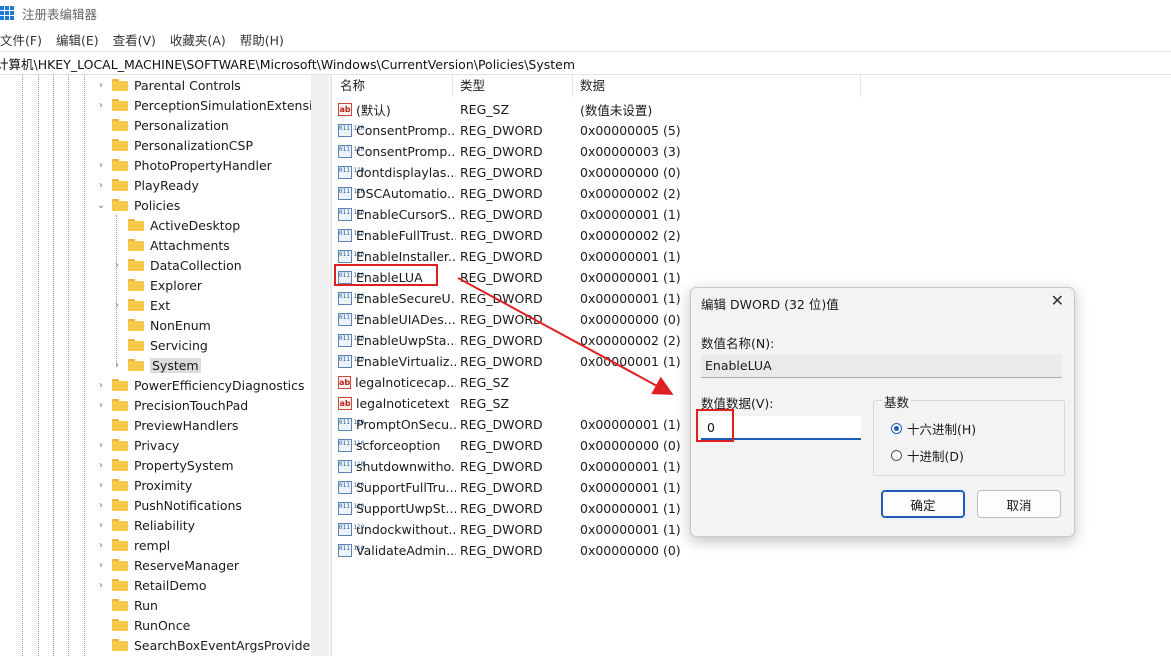  What do you see at coordinates (179, 345) in the screenshot?
I see `tree-item-label: Servicing` at bounding box center [179, 345].